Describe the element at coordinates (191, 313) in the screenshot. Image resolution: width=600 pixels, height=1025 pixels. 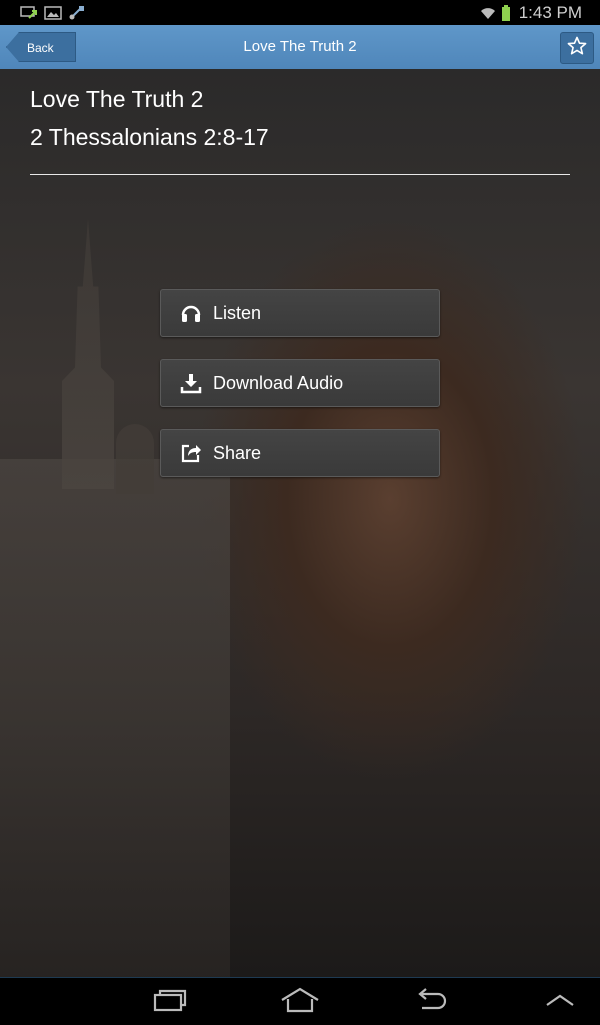
I see `headphones-icon` at that location.